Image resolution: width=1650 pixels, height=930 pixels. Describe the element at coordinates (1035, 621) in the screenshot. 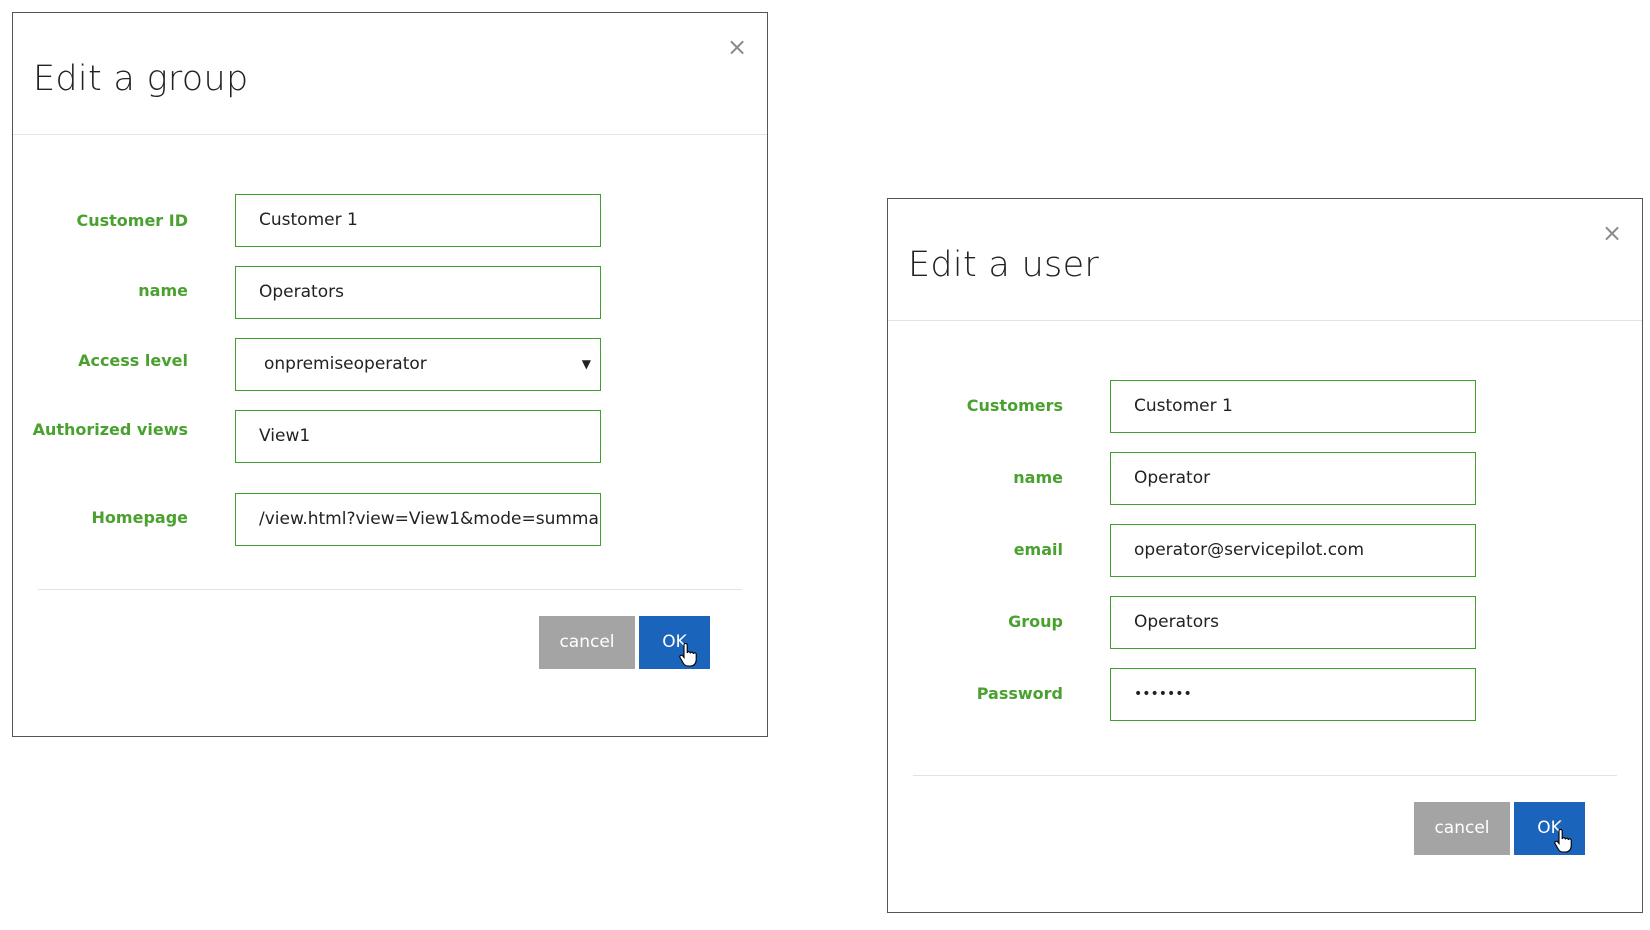

I see `group-label: Group` at that location.